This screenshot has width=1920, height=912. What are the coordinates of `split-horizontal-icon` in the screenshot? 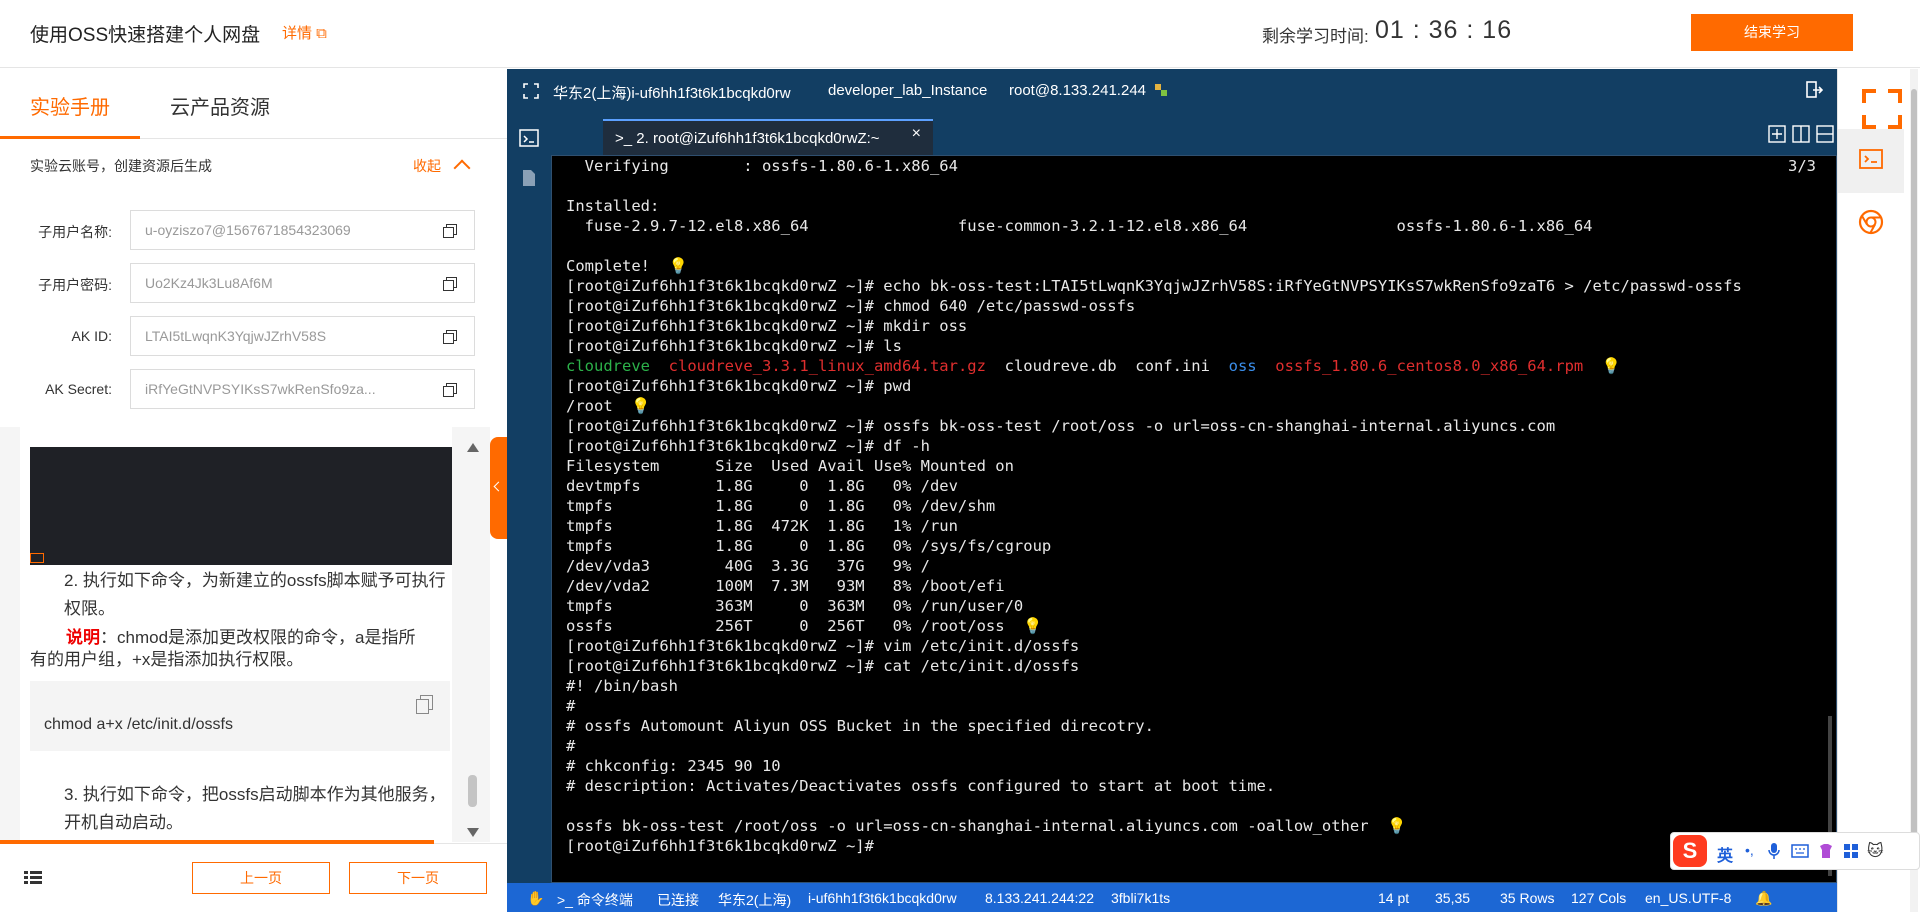 It's located at (1825, 134).